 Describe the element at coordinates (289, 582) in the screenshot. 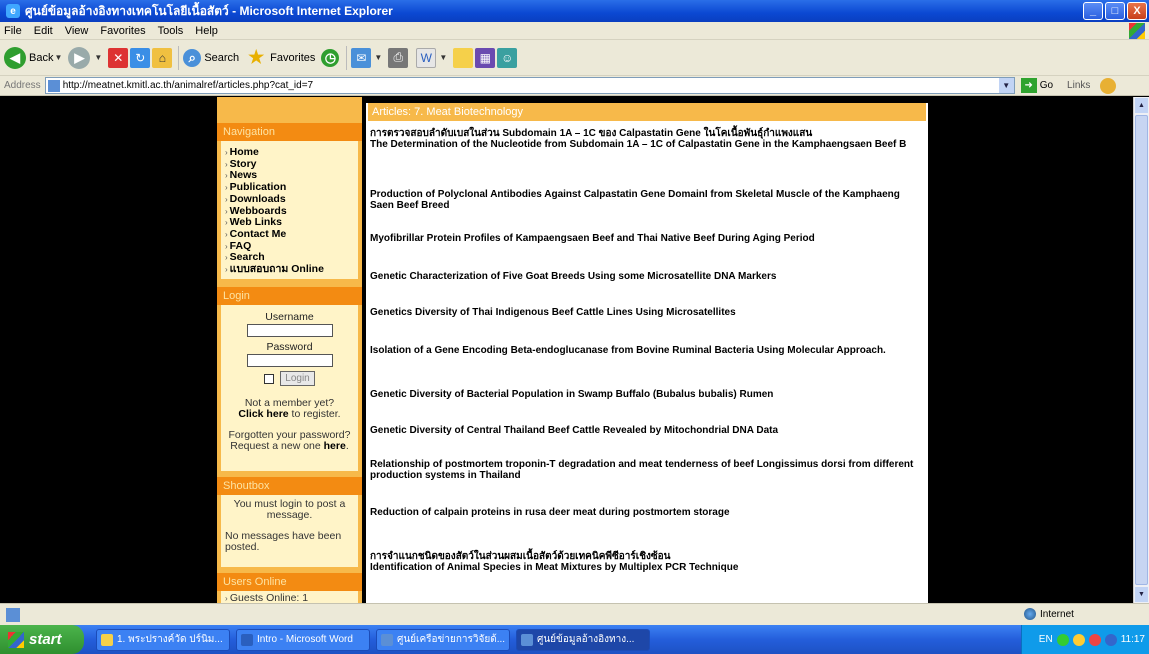

I see `users-online-title: Users Online` at that location.